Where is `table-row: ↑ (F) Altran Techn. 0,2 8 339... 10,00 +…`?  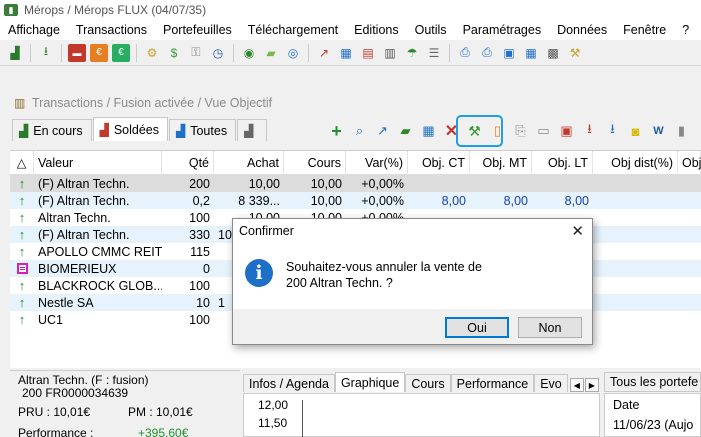 table-row: ↑ (F) Altran Techn. 0,2 8 339... 10,00 +… is located at coordinates (355, 200).